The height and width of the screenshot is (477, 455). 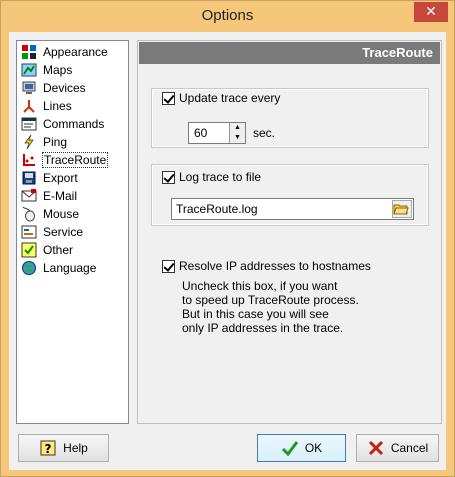 I want to click on sidebar-item-commands: Commands, so click(x=74, y=124).